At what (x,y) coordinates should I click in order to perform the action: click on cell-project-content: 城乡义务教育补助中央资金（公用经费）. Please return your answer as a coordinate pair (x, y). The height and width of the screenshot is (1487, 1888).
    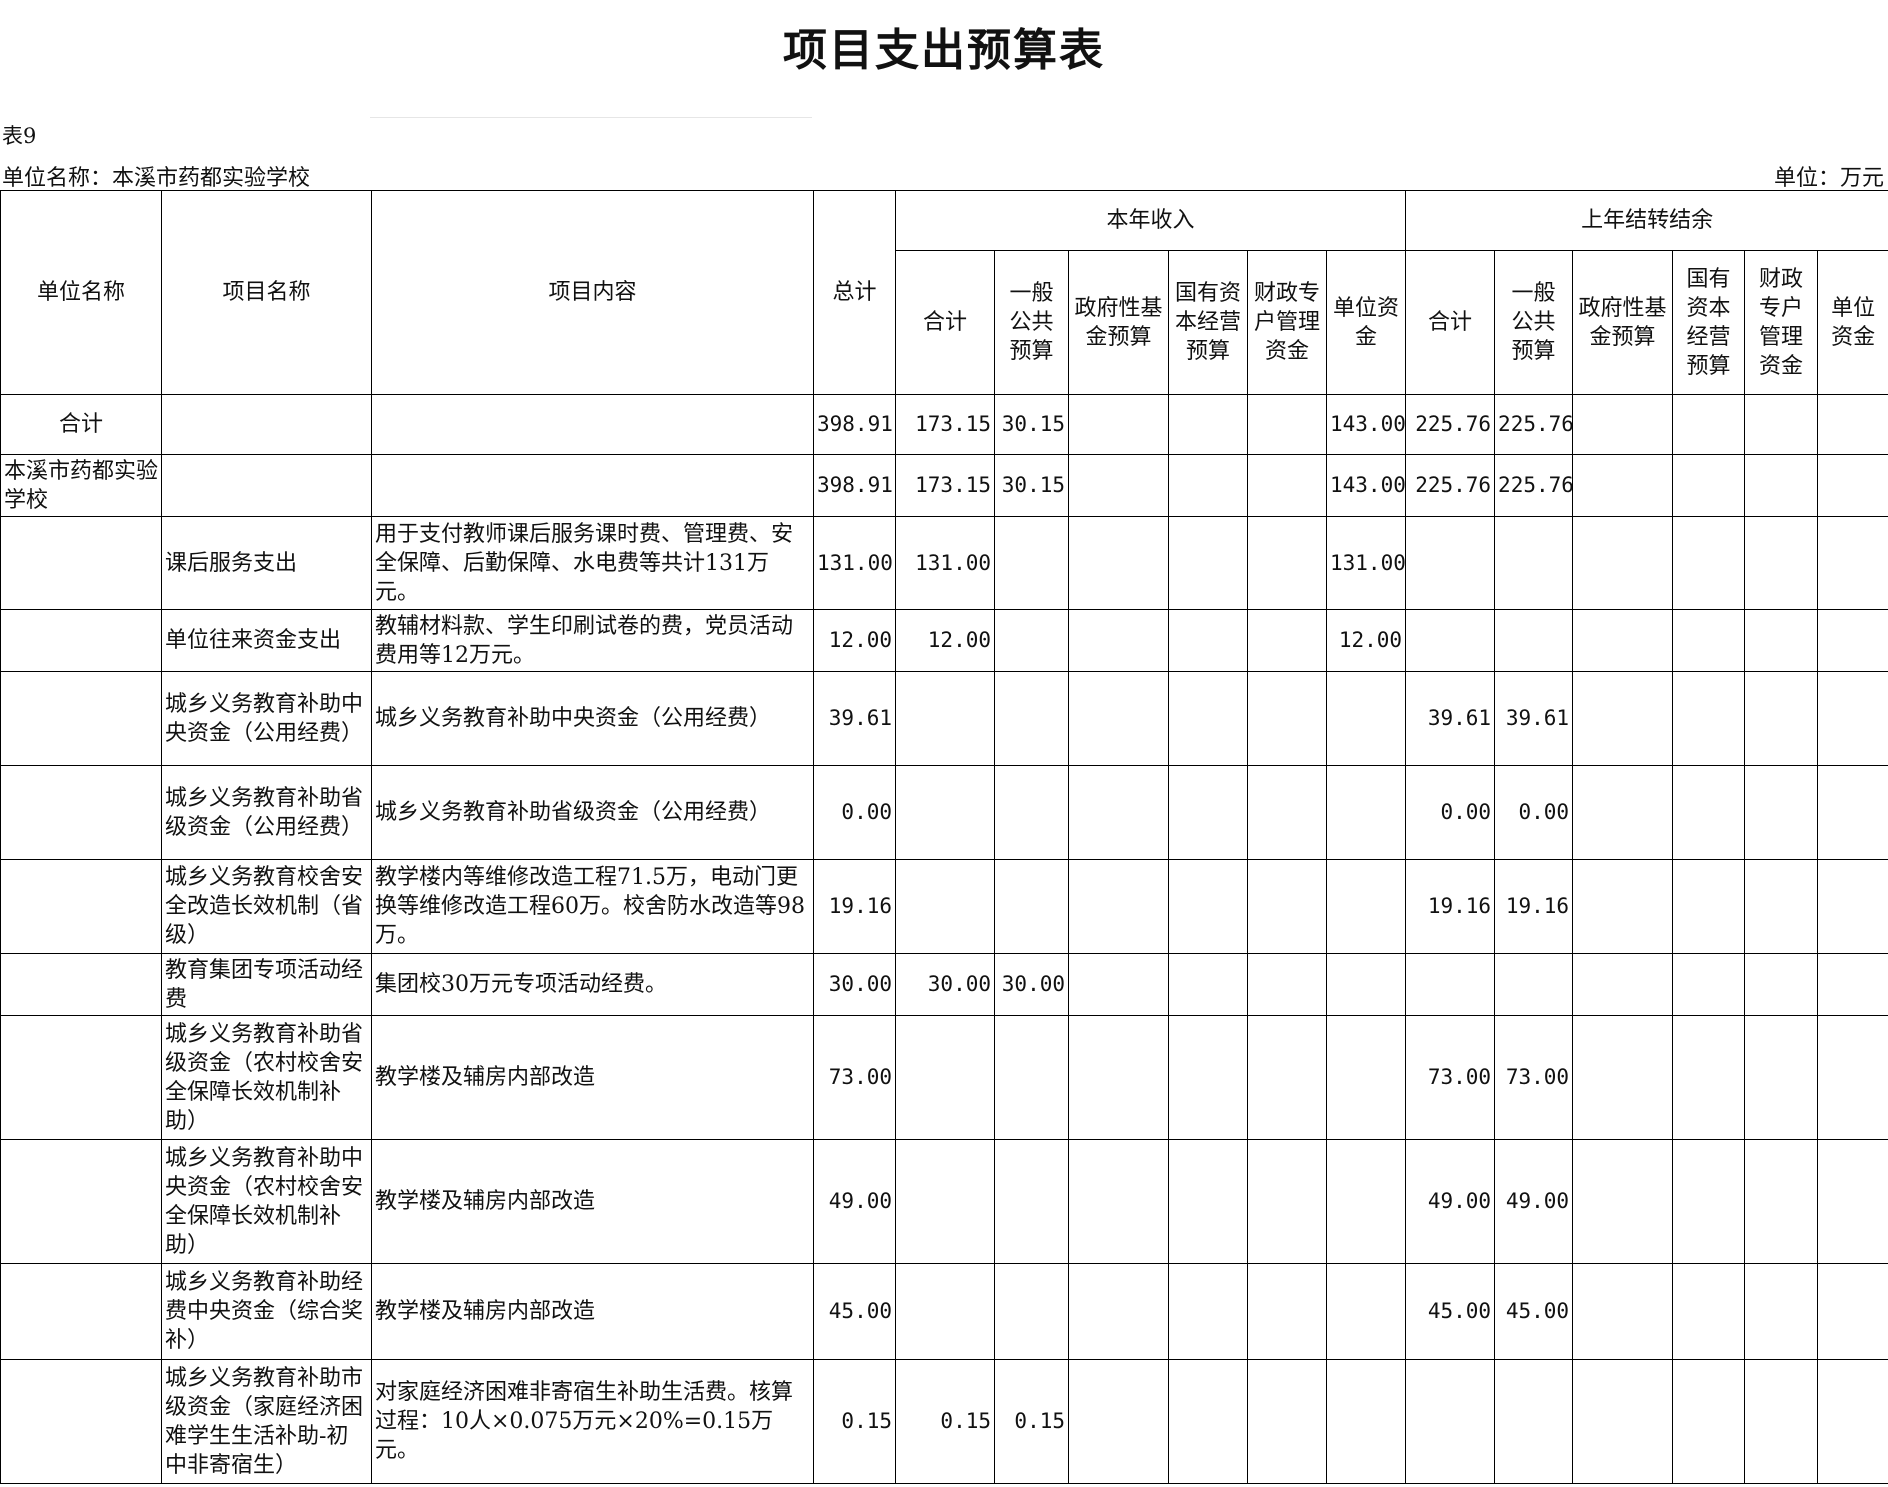
    Looking at the image, I should click on (592, 718).